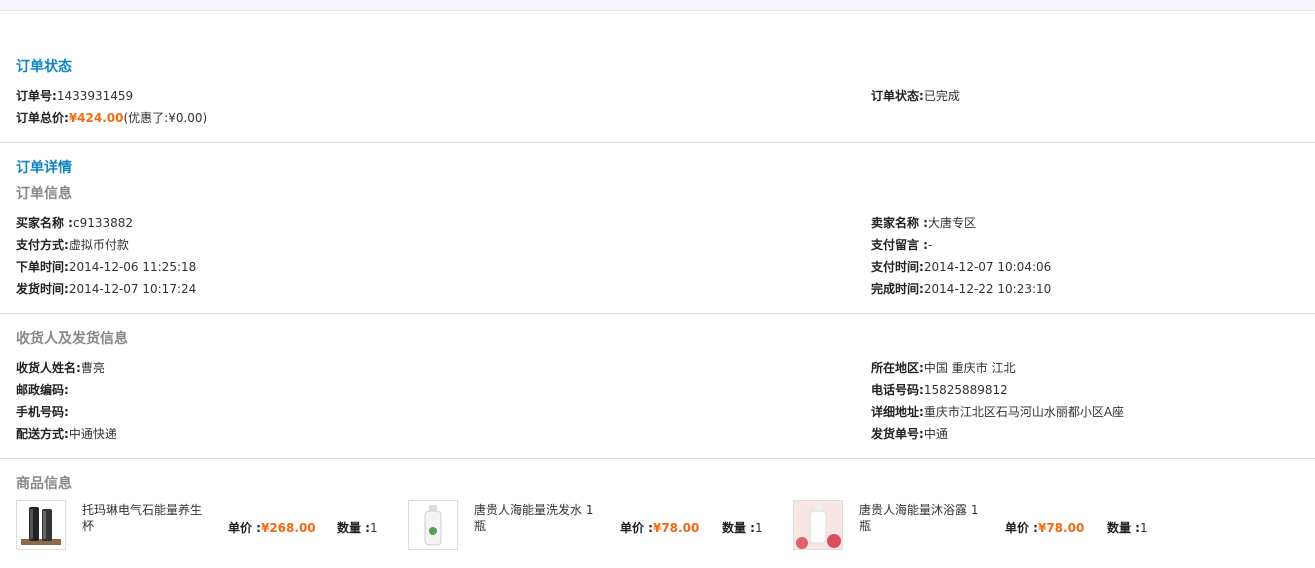  Describe the element at coordinates (48, 368) in the screenshot. I see `receiver-label: 收货人姓名:` at that location.